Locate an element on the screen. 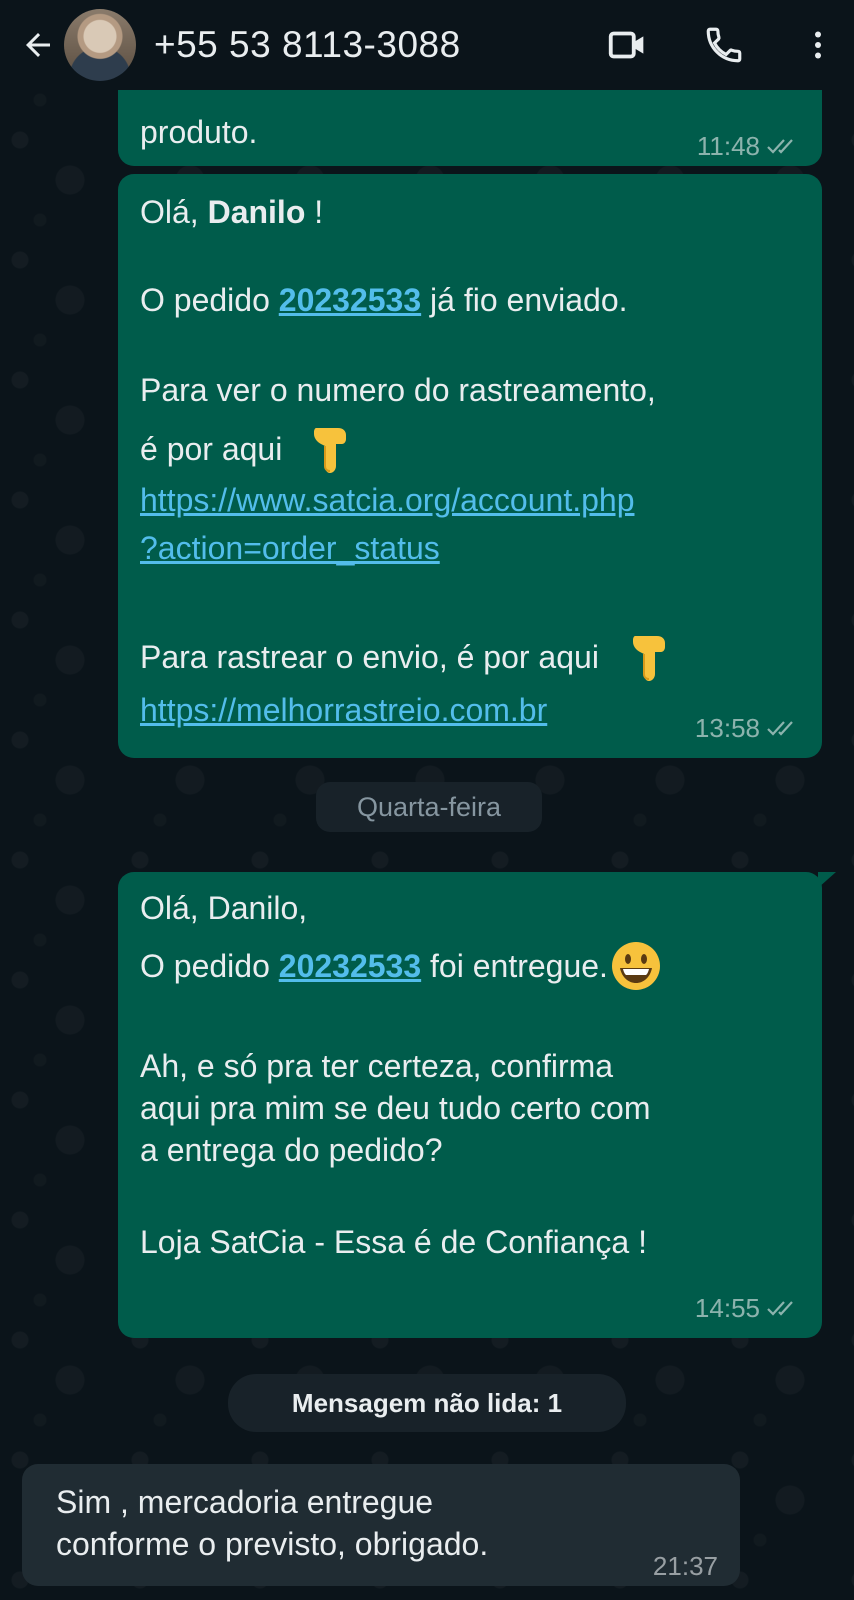 This screenshot has height=1600, width=854. more-vert-icon is located at coordinates (818, 45).